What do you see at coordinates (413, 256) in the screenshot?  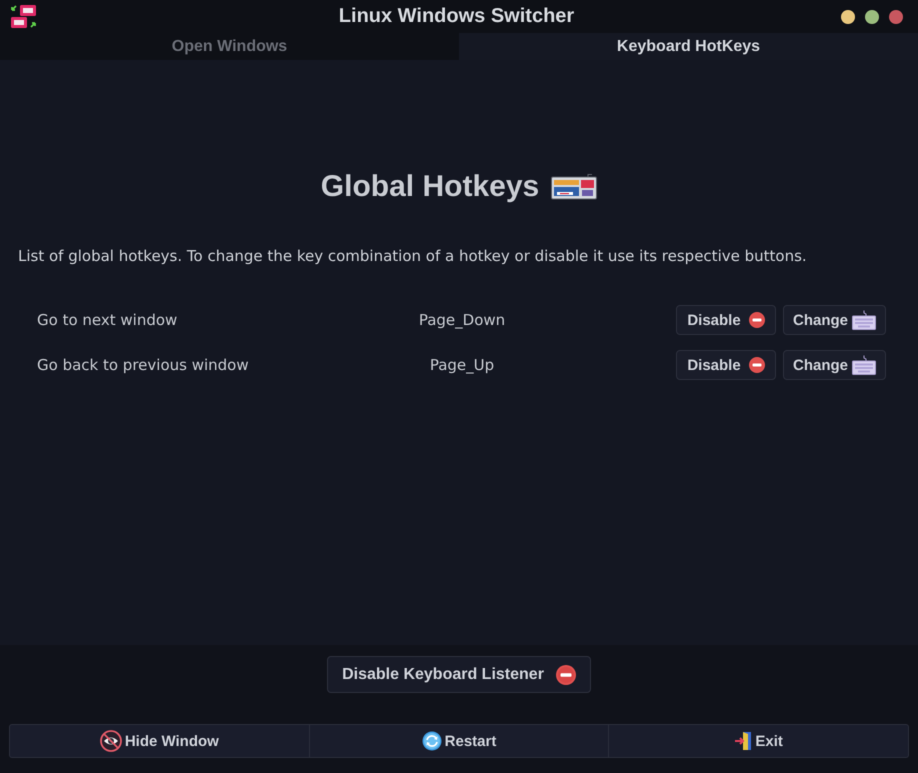 I see `description-text: List of global hotkeys. To change the key combination of a hotkey or disable it use its respective buttons.` at bounding box center [413, 256].